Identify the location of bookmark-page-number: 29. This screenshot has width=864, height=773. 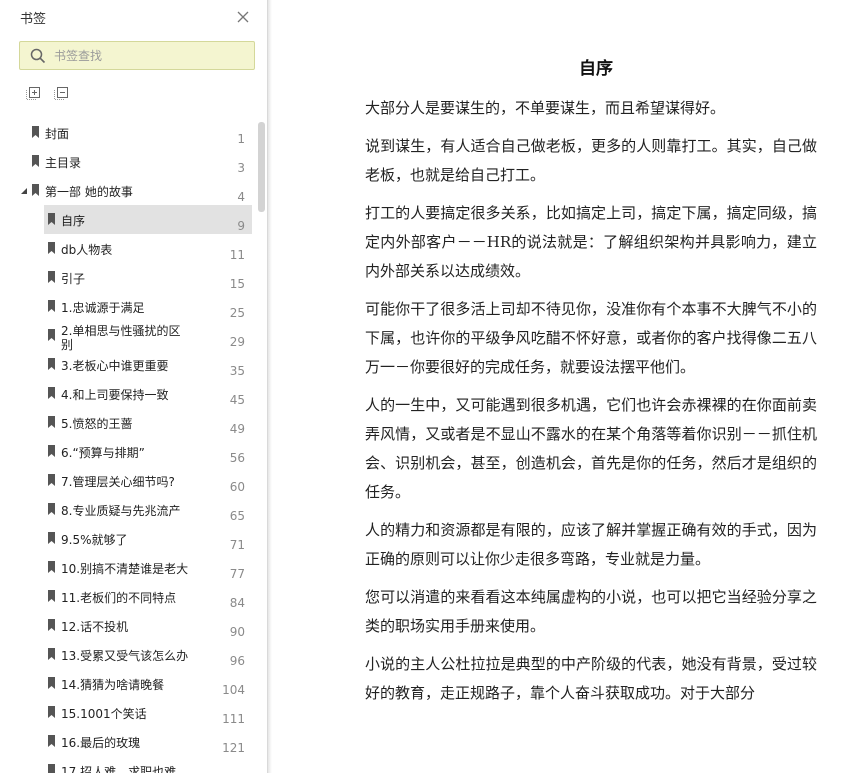
(237, 342).